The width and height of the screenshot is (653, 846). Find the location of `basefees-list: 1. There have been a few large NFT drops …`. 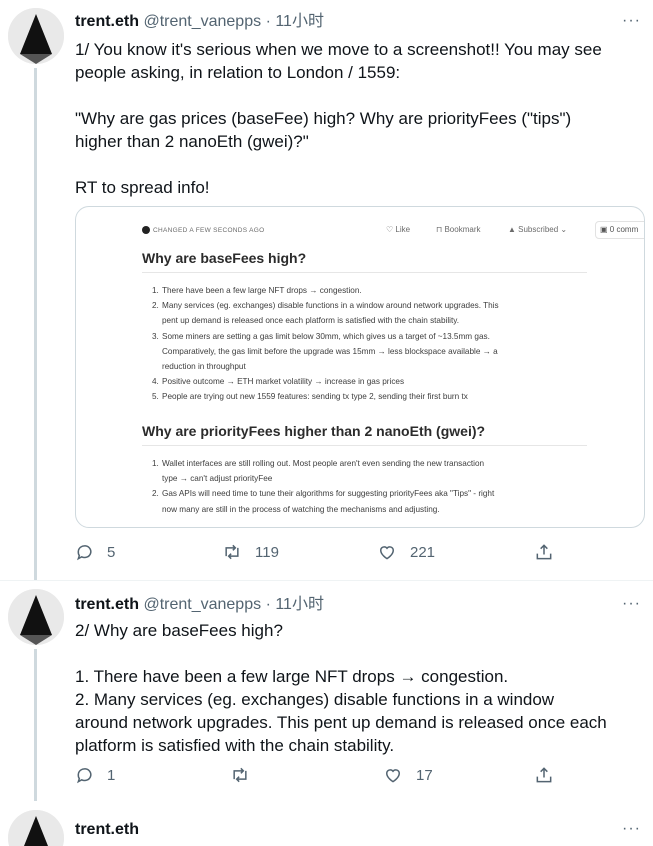

basefees-list: 1. There have been a few large NFT drops … is located at coordinates (367, 344).